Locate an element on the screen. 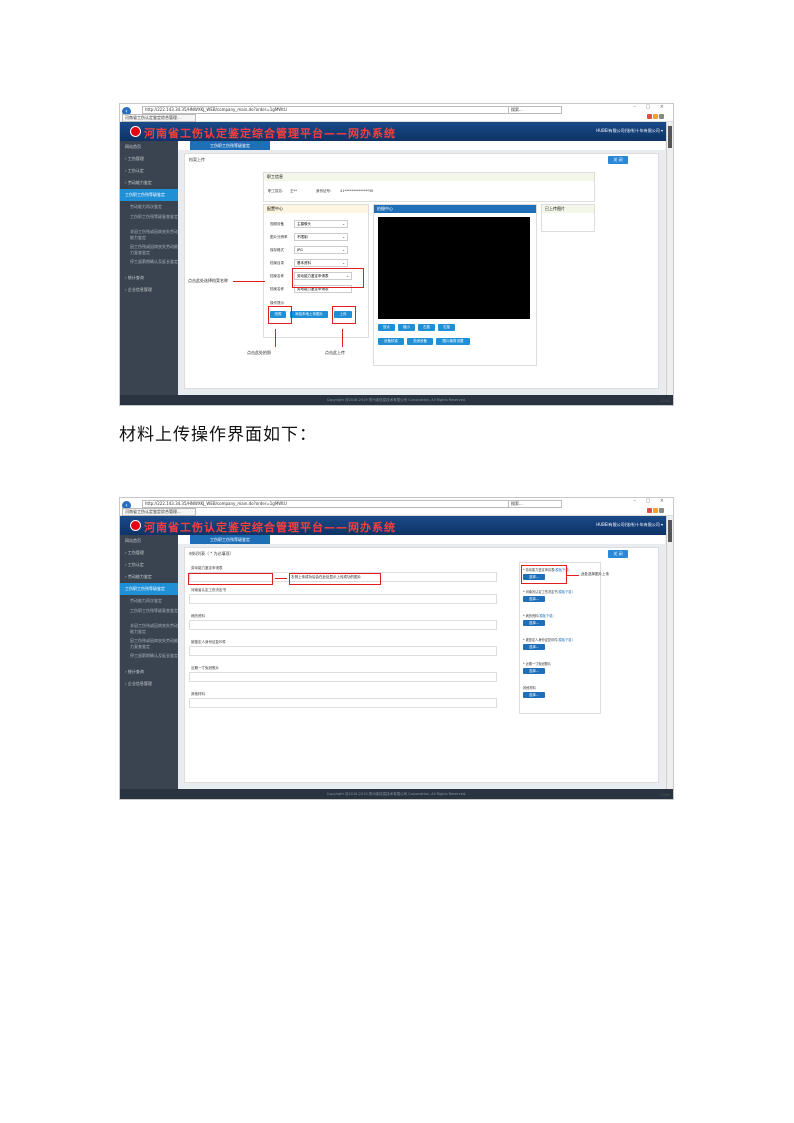 The image size is (794, 1123). arrow-select is located at coordinates (249, 281).